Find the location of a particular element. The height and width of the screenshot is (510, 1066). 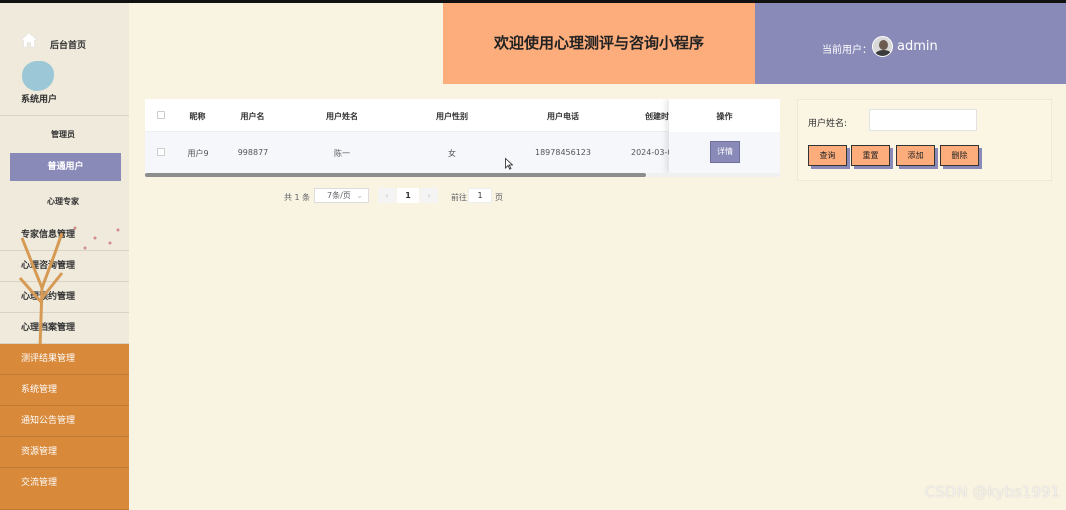

sidebar-item-label: 通知公告管理 is located at coordinates (48, 421).